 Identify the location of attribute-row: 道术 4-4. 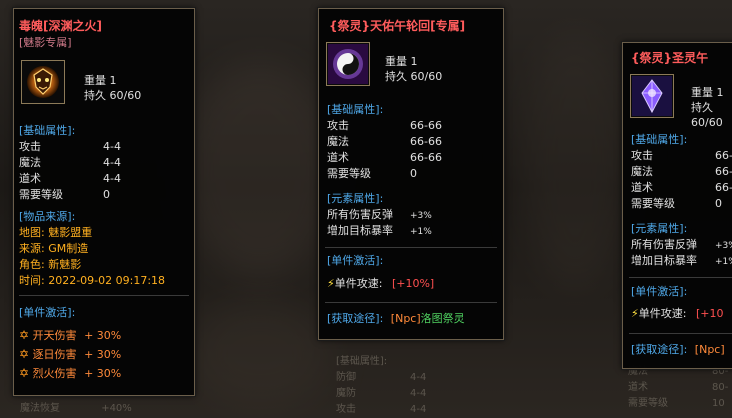
(70, 178).